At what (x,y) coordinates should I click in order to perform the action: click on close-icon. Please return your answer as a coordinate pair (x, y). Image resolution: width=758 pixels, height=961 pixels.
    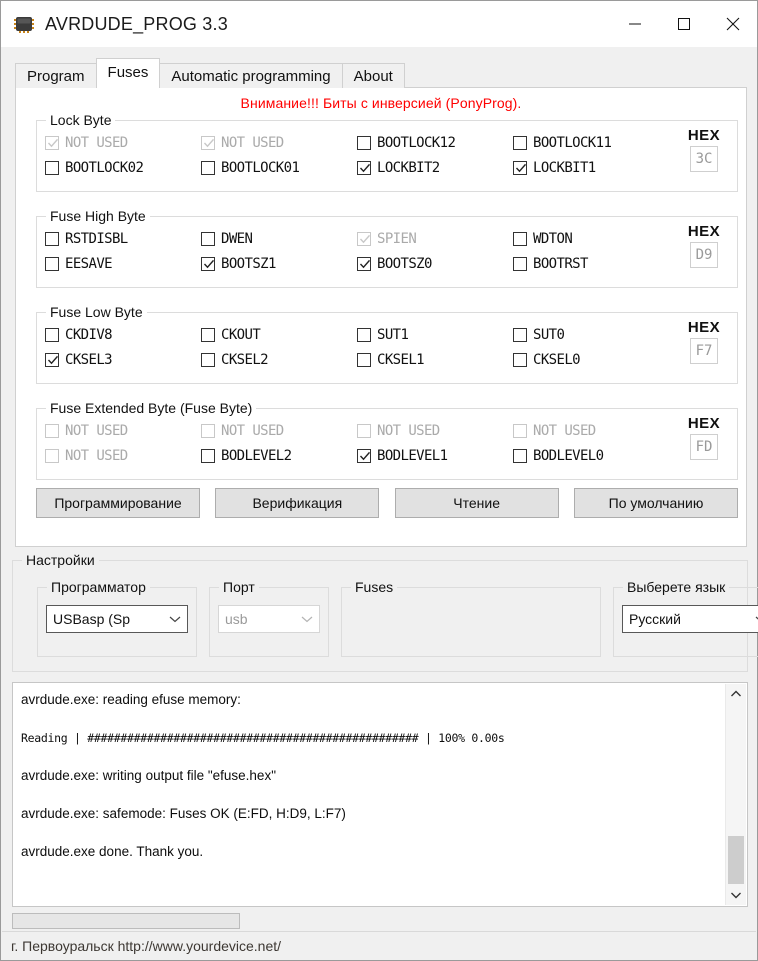
    Looking at the image, I should click on (732, 24).